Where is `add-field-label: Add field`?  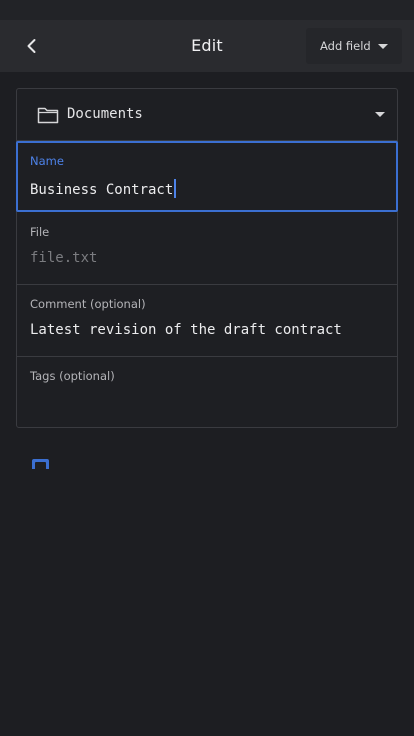
add-field-label: Add field is located at coordinates (345, 46).